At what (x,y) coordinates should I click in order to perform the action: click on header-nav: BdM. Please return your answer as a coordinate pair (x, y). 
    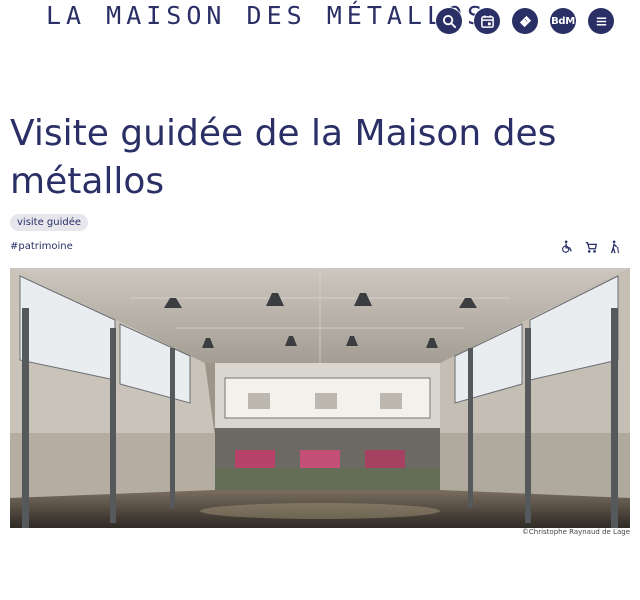
    Looking at the image, I should click on (525, 21).